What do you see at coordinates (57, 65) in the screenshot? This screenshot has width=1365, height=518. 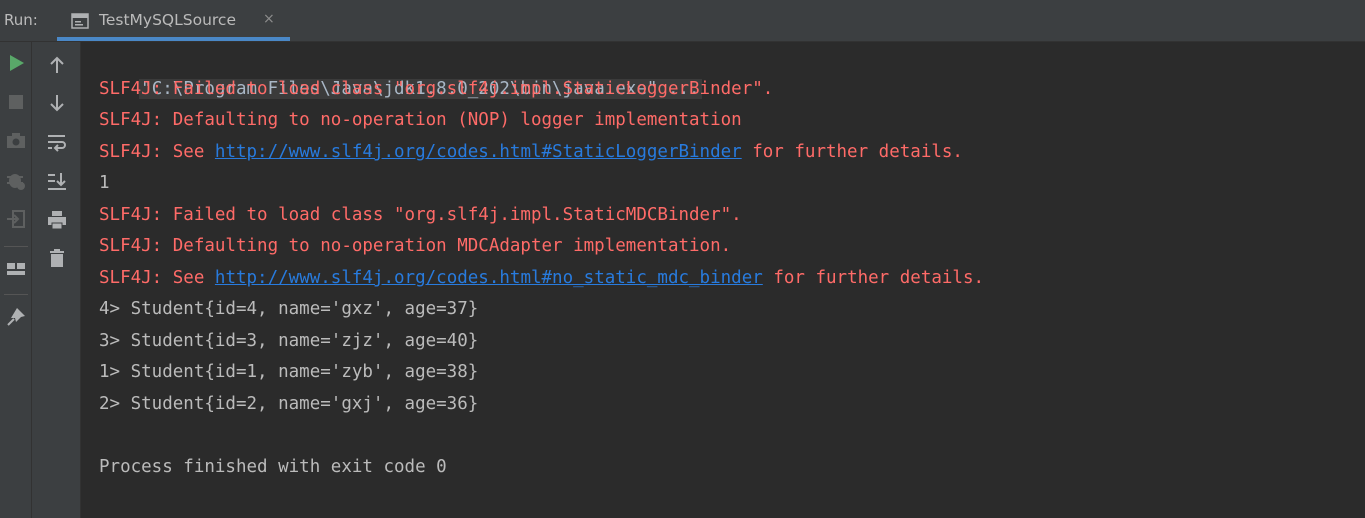 I see `arrow-up-icon` at bounding box center [57, 65].